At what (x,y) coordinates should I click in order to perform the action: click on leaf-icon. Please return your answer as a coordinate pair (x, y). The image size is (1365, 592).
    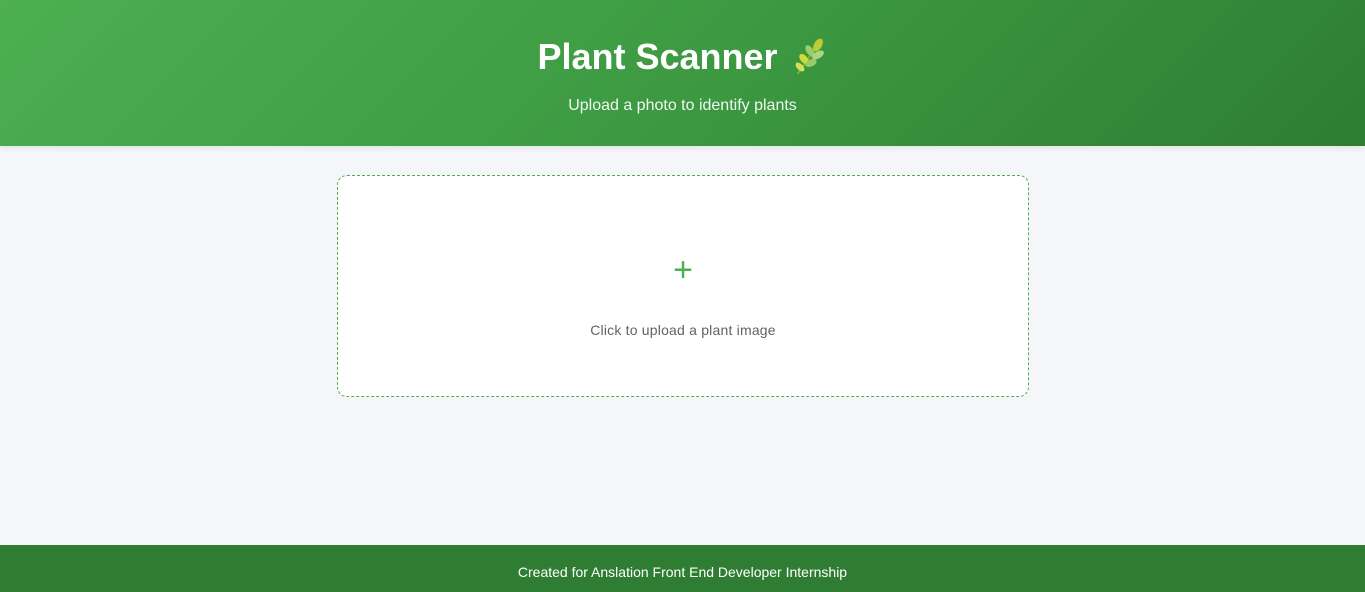
    Looking at the image, I should click on (810, 57).